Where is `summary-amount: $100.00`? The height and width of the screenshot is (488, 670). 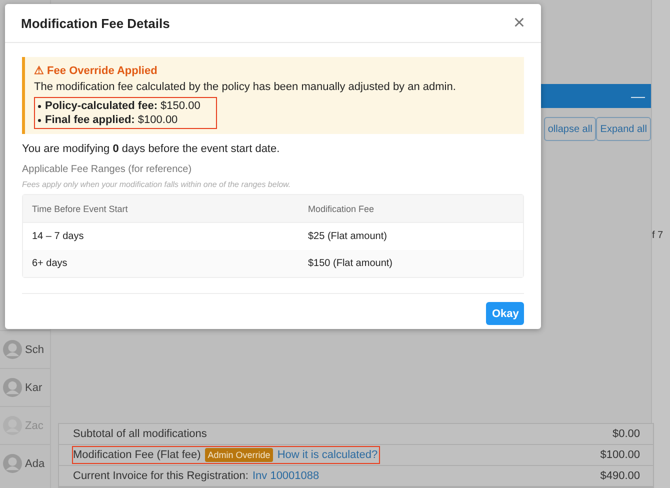 summary-amount: $100.00 is located at coordinates (620, 455).